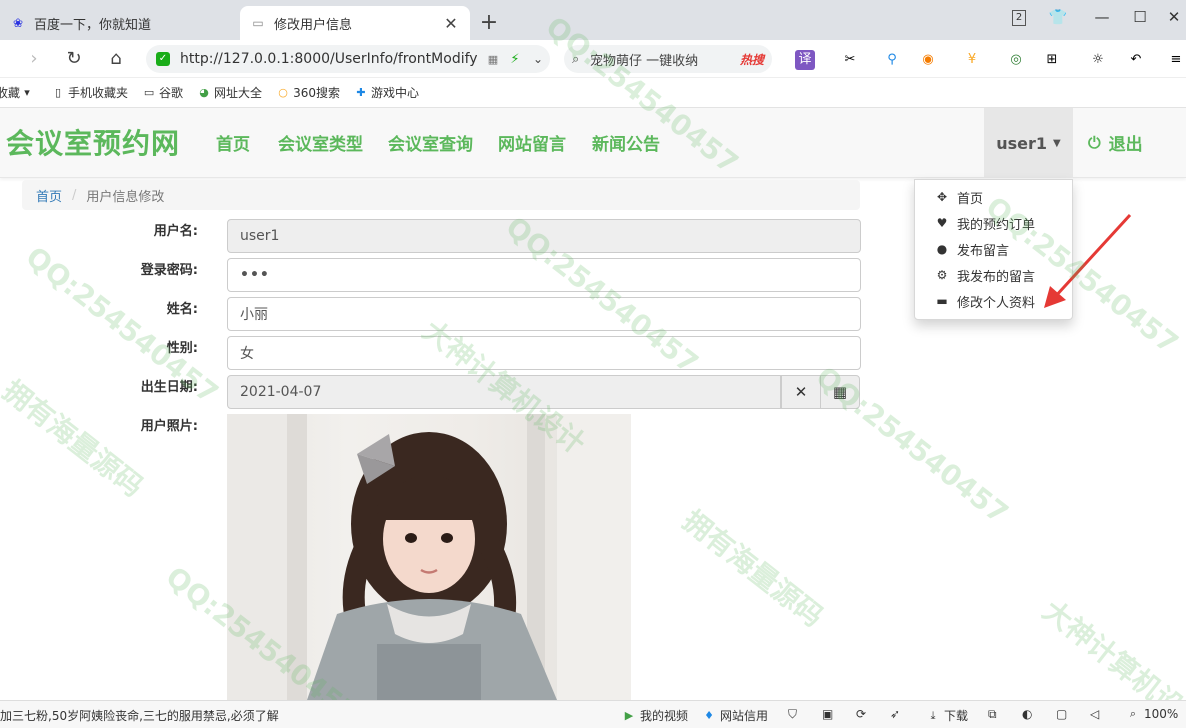 The height and width of the screenshot is (728, 1186). What do you see at coordinates (626, 142) in the screenshot?
I see `nav-news: 新闻公告` at bounding box center [626, 142].